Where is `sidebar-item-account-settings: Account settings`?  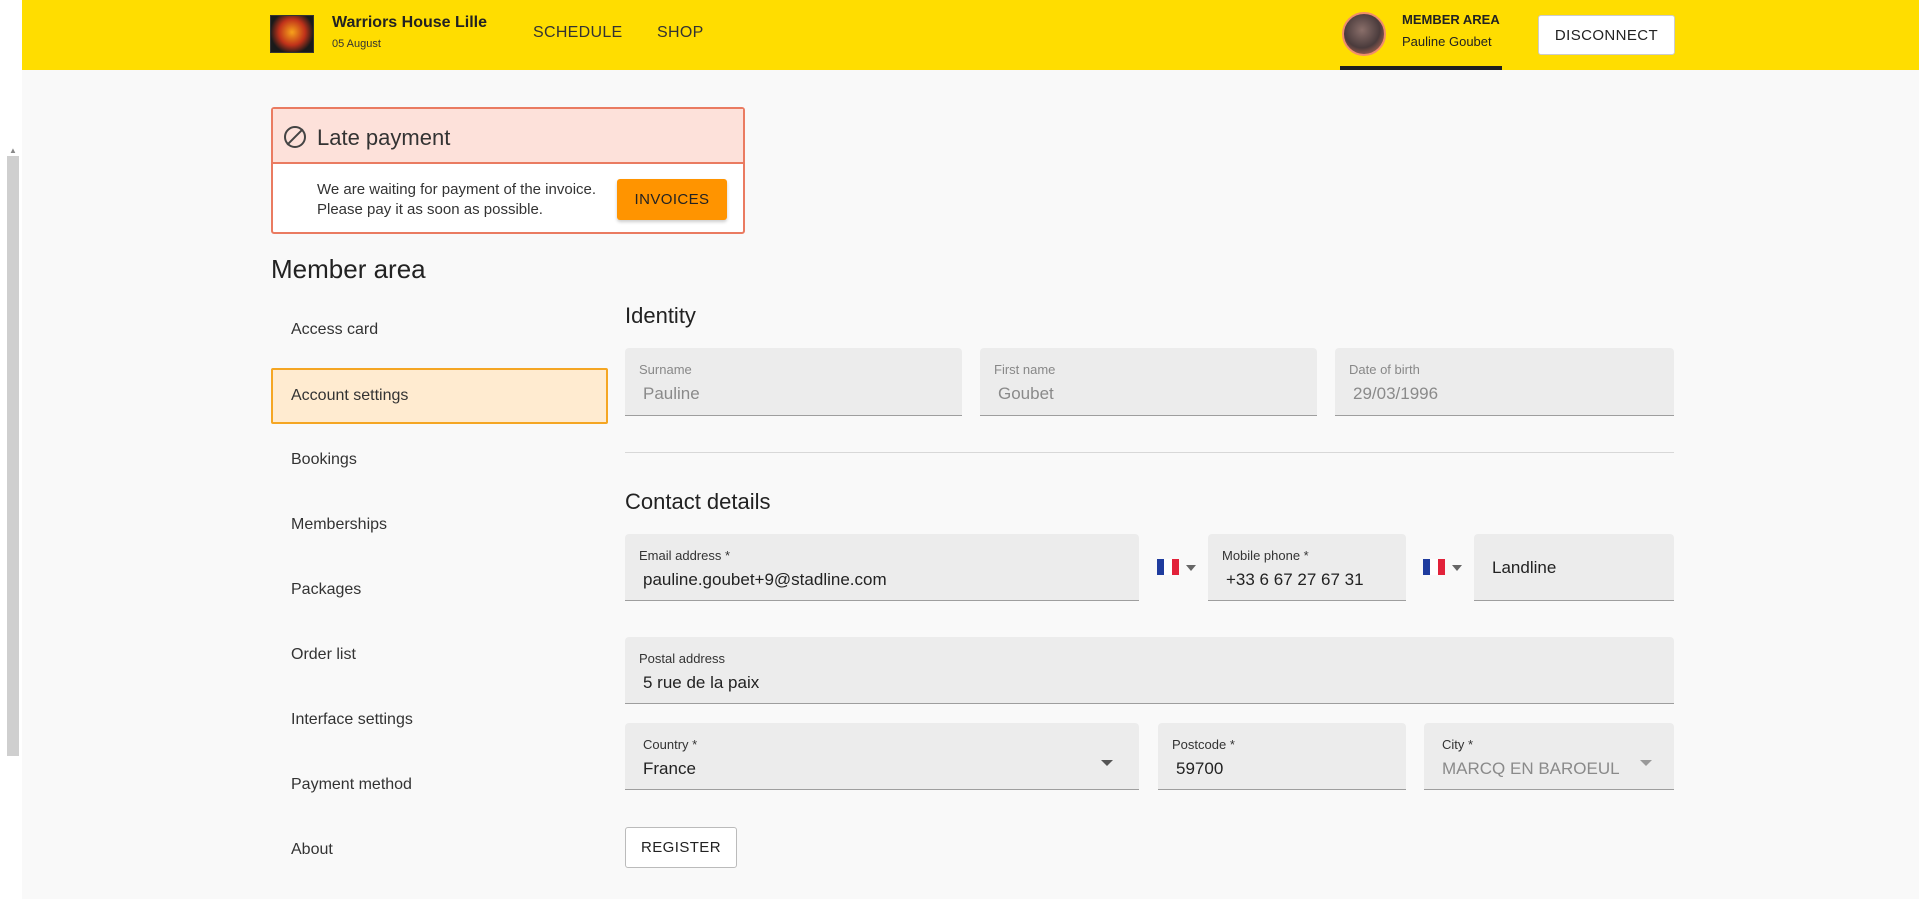 sidebar-item-account-settings: Account settings is located at coordinates (439, 396).